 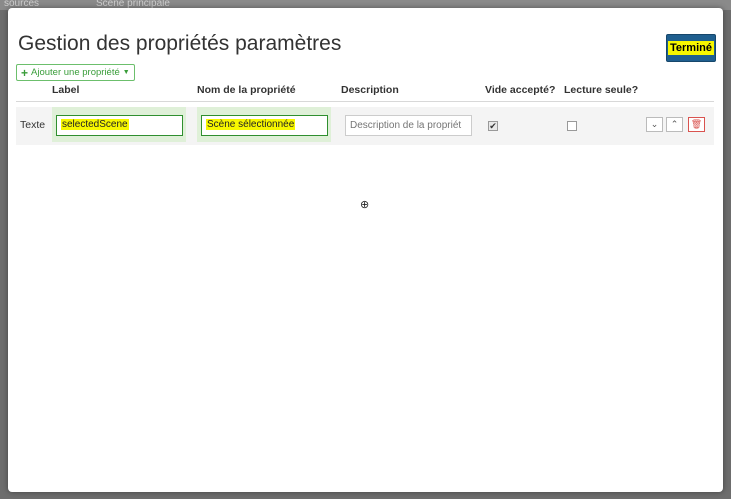 I want to click on move-up-button: ⌃, so click(x=674, y=124).